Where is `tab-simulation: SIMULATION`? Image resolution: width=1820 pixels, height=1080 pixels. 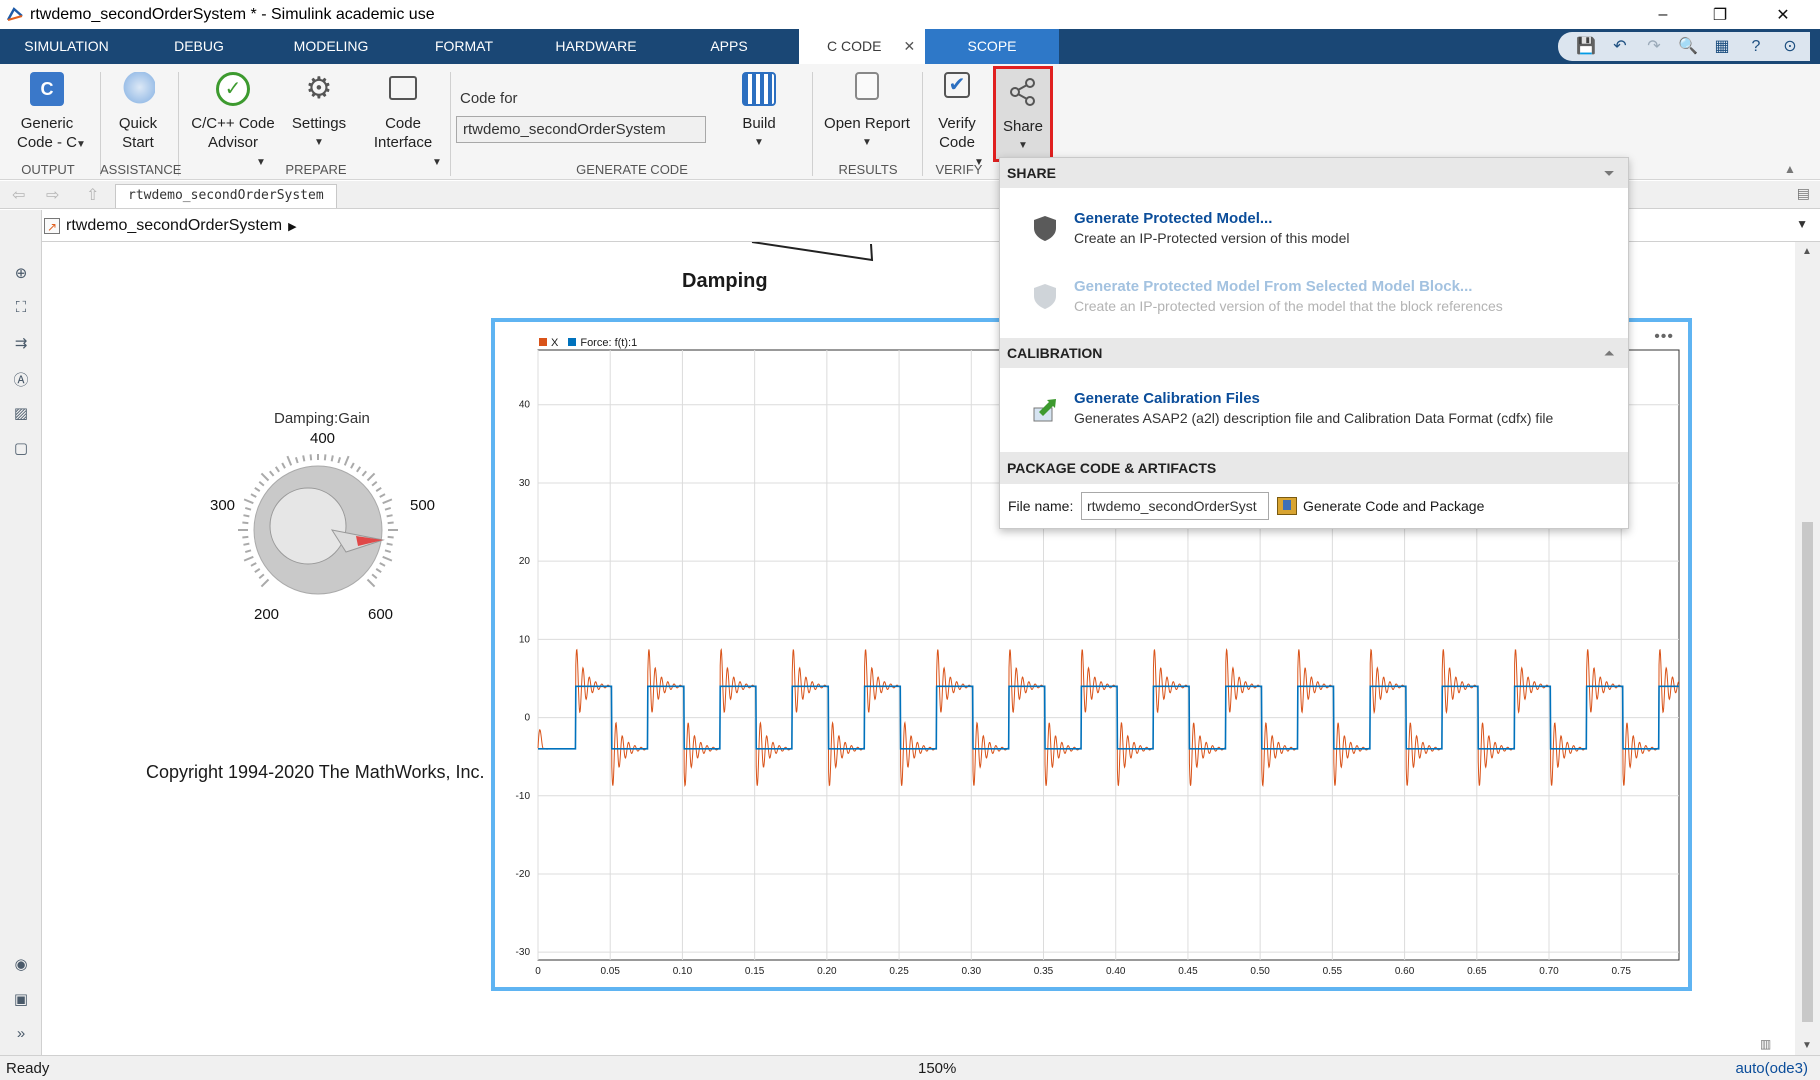 tab-simulation: SIMULATION is located at coordinates (66, 46).